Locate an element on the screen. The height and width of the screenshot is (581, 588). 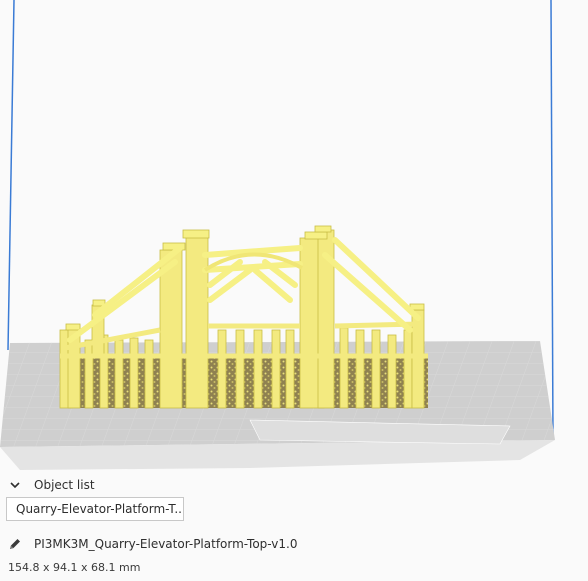
model-dimensions: 154.8 x 94.1 x 68.1 mm is located at coordinates (74, 567).